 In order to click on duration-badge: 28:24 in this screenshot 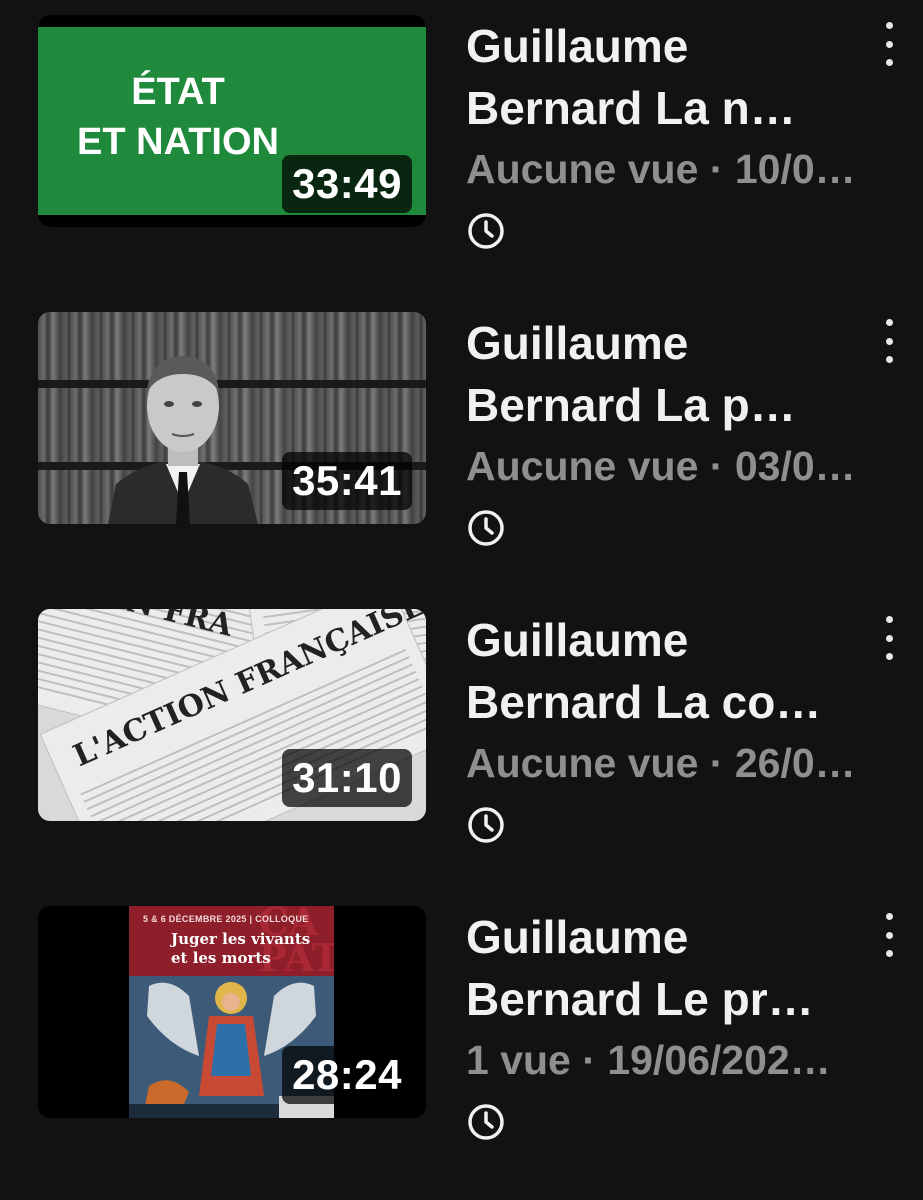, I will do `click(347, 1075)`.